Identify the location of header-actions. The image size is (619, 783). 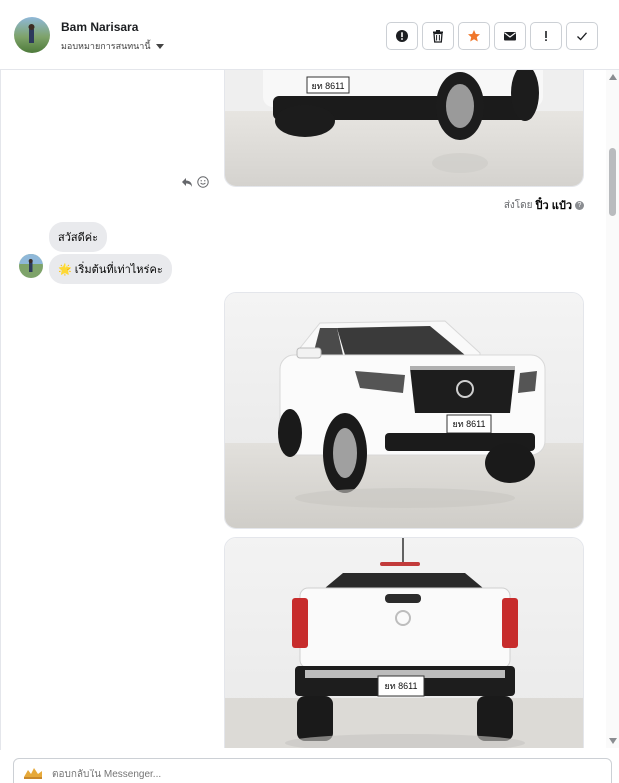
(492, 36).